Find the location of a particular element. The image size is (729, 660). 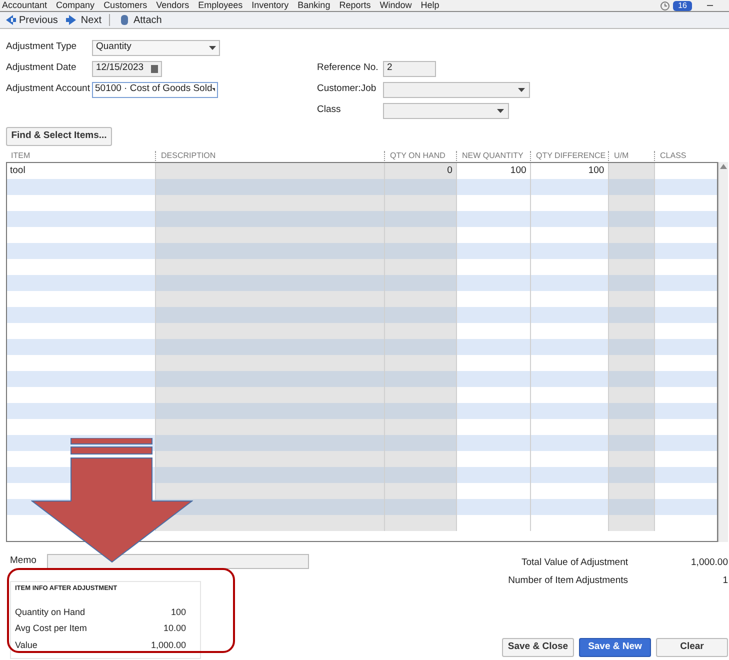

field-label: Adjustment Type is located at coordinates (42, 47).